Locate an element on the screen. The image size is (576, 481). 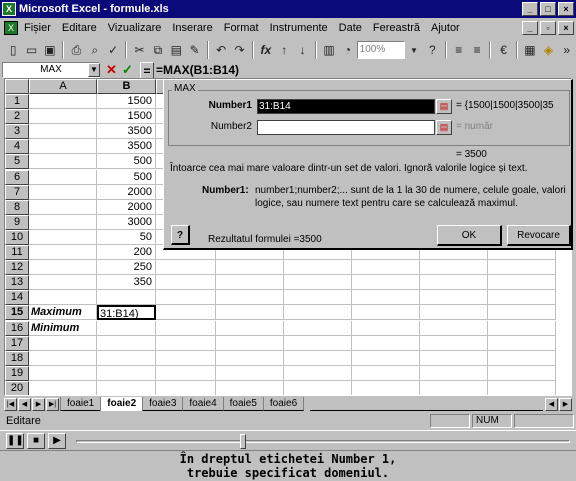
row-header: 13 is located at coordinates (17, 283).